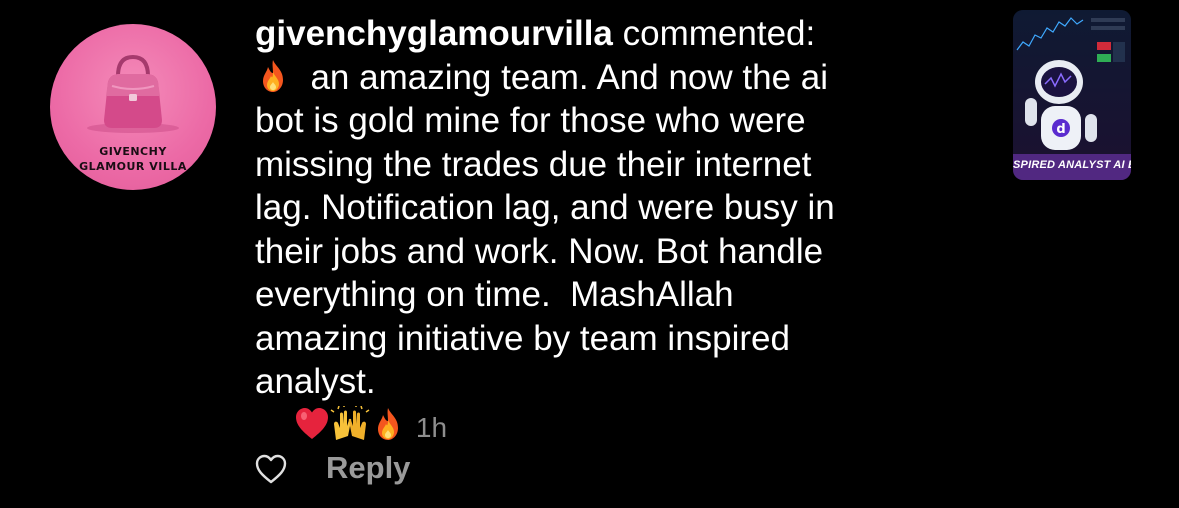  Describe the element at coordinates (1060, 129) in the screenshot. I see `svg-text: d` at that location.